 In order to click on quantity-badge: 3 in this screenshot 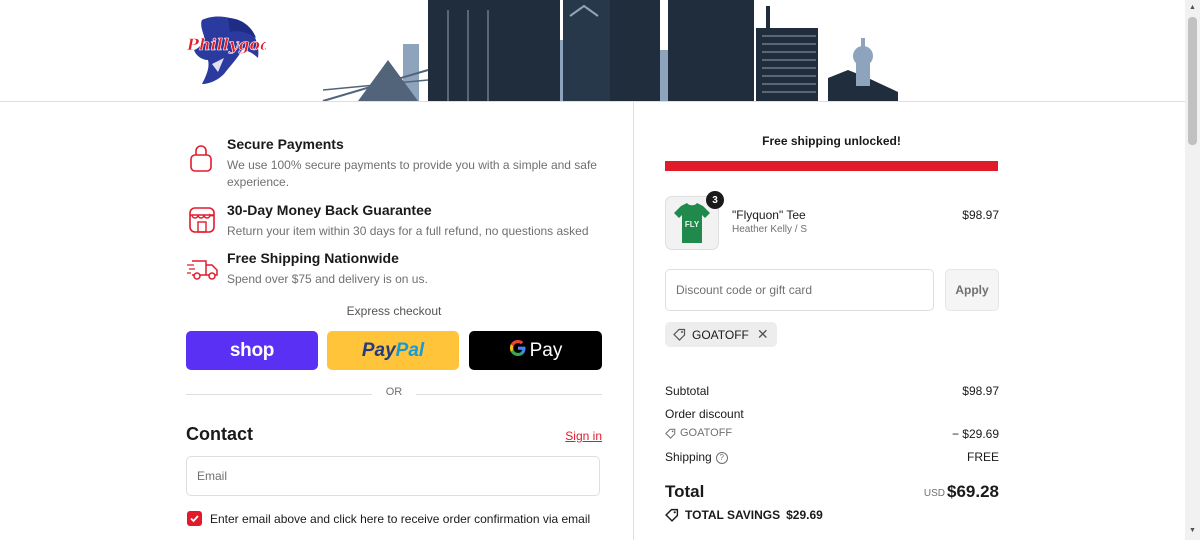, I will do `click(715, 200)`.